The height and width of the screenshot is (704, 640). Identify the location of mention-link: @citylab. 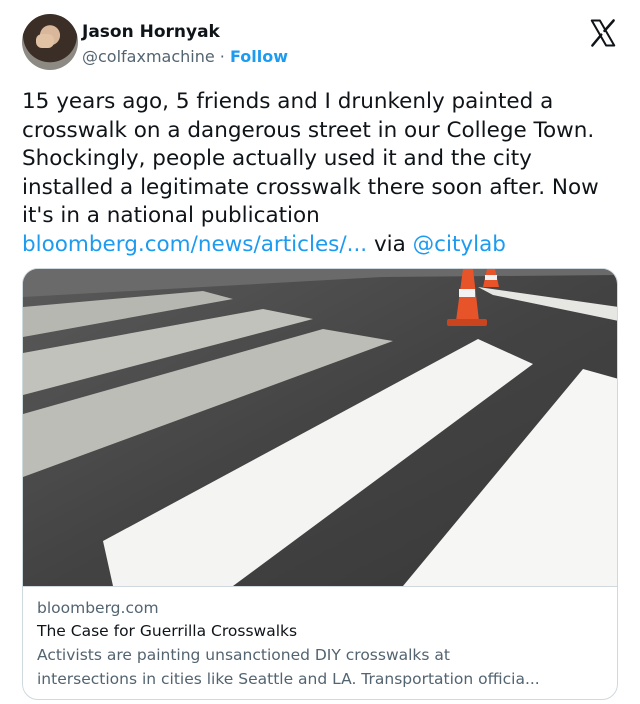
(459, 244).